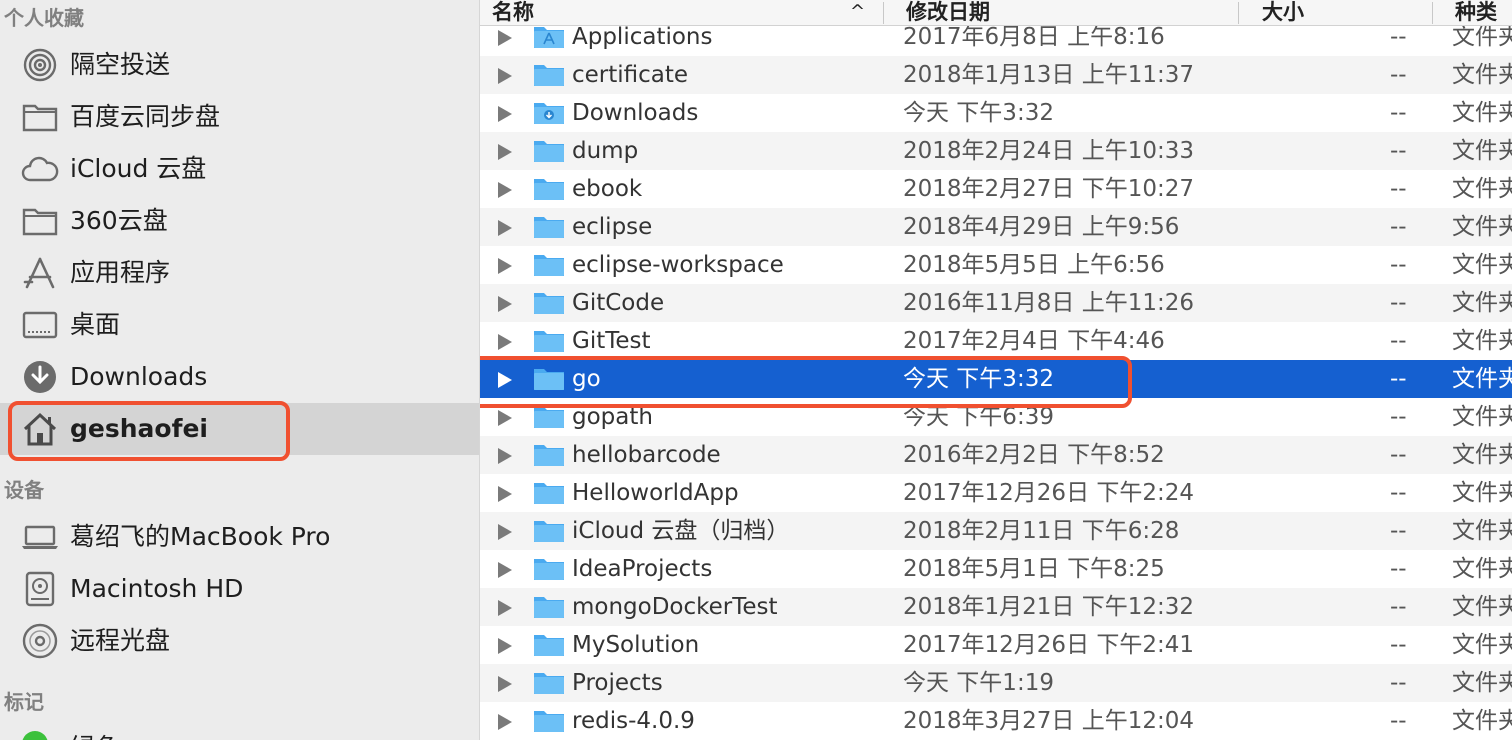  I want to click on sort-ascending-icon: ^, so click(857, 13).